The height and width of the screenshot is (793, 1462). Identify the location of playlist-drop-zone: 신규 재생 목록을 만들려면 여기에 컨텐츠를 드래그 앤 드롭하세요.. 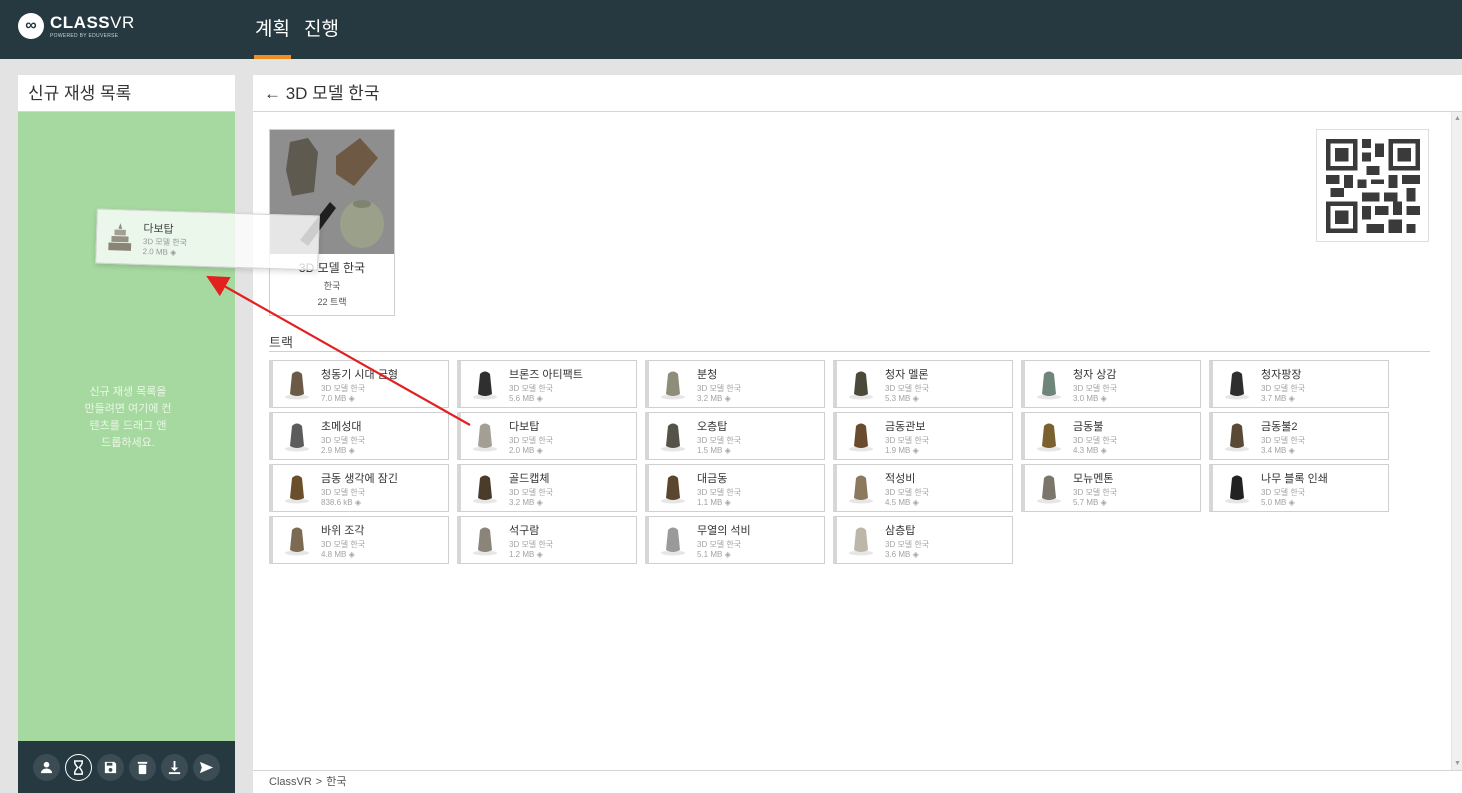
(126, 426).